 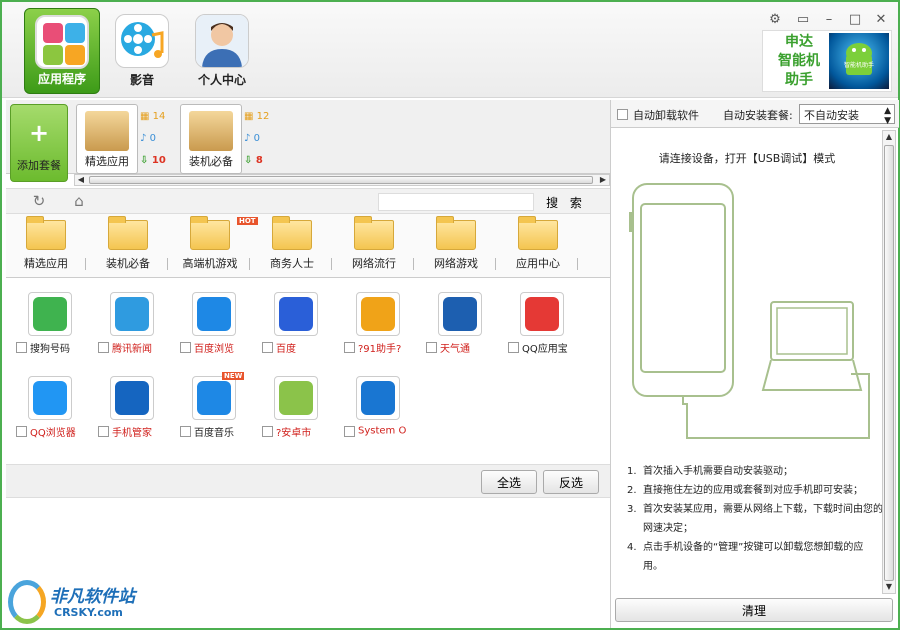 I want to click on home-icon: ⌂, so click(x=79, y=201).